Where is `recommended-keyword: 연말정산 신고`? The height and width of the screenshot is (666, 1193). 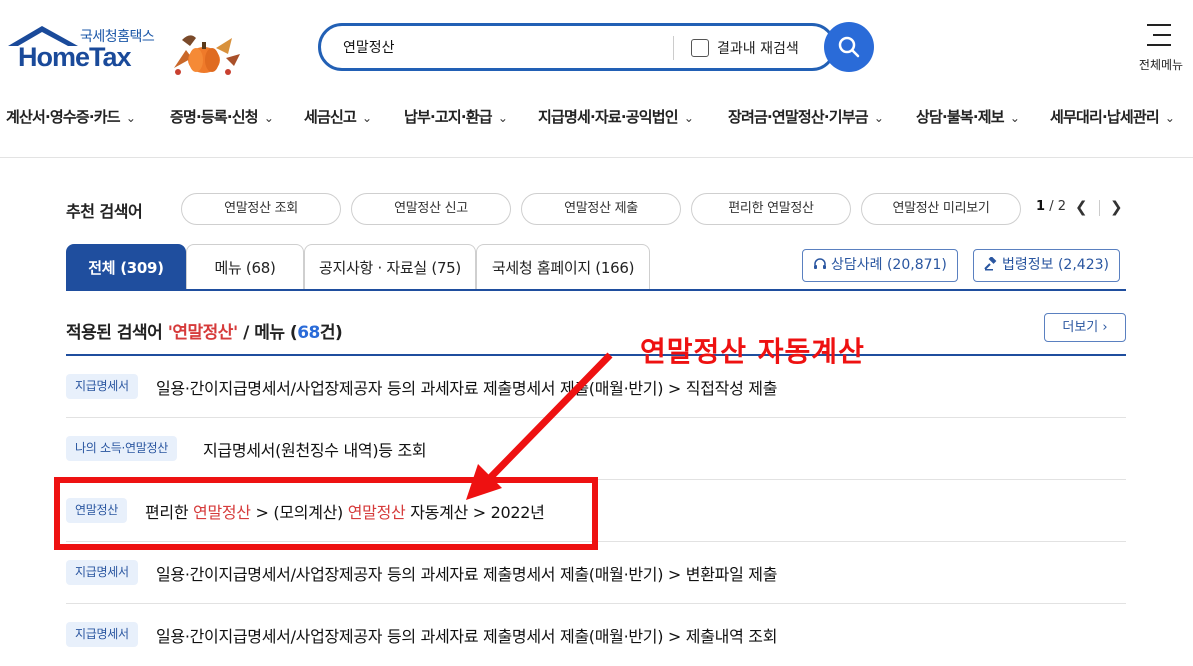
recommended-keyword: 연말정산 신고 is located at coordinates (431, 209).